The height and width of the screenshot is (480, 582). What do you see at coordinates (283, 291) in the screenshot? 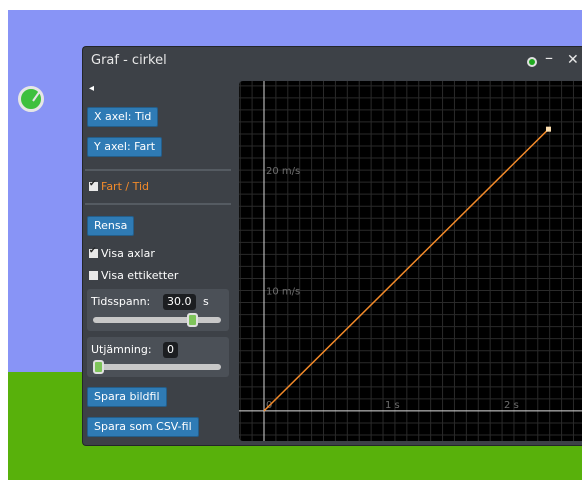
I see `y-tick-label: 10 m/s` at bounding box center [283, 291].